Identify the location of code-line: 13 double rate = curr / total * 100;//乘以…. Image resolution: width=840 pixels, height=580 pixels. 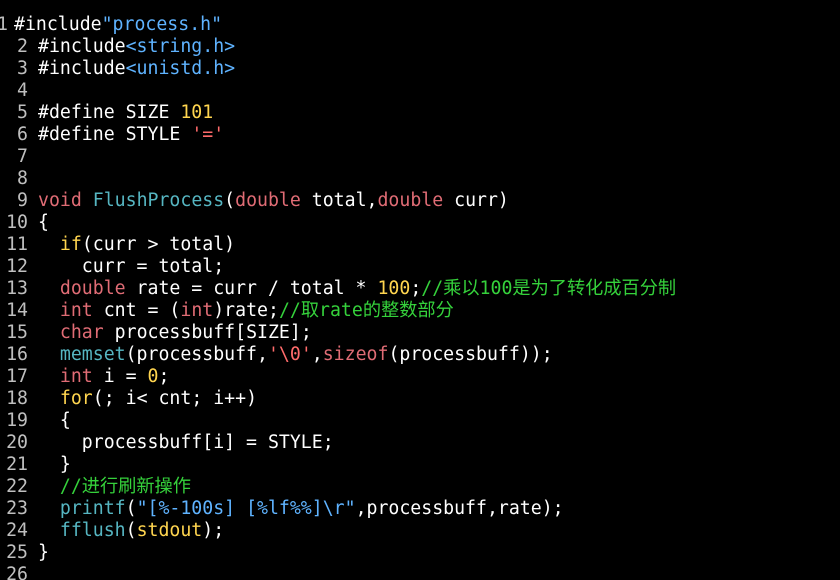
(338, 289).